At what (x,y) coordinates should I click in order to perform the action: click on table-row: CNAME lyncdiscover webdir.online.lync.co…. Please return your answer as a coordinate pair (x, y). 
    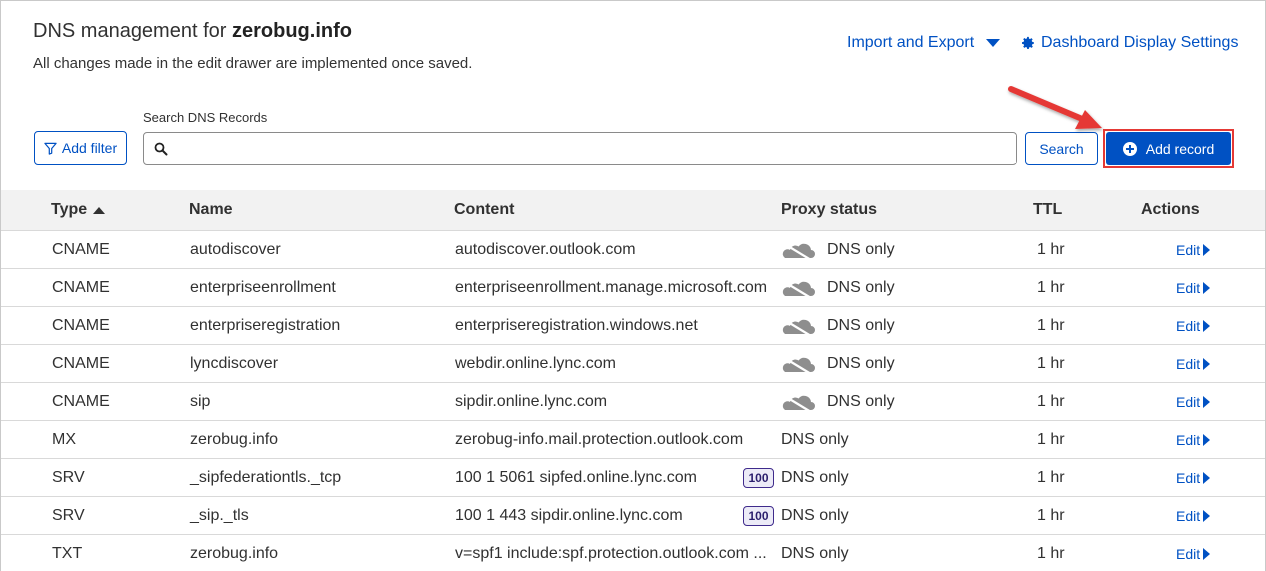
    Looking at the image, I should click on (633, 363).